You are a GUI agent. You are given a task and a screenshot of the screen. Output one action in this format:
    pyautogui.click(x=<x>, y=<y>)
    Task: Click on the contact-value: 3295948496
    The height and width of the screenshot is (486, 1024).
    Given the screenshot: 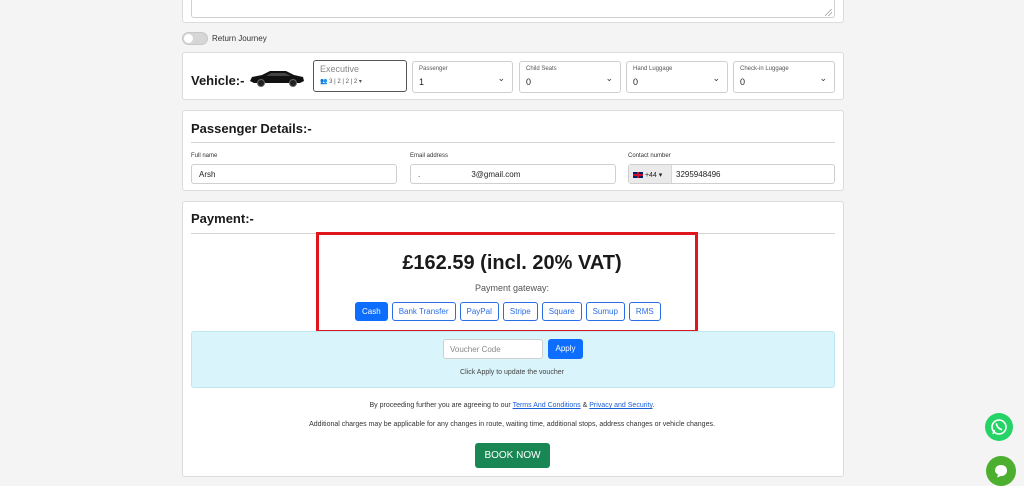 What is the action you would take?
    pyautogui.click(x=698, y=174)
    